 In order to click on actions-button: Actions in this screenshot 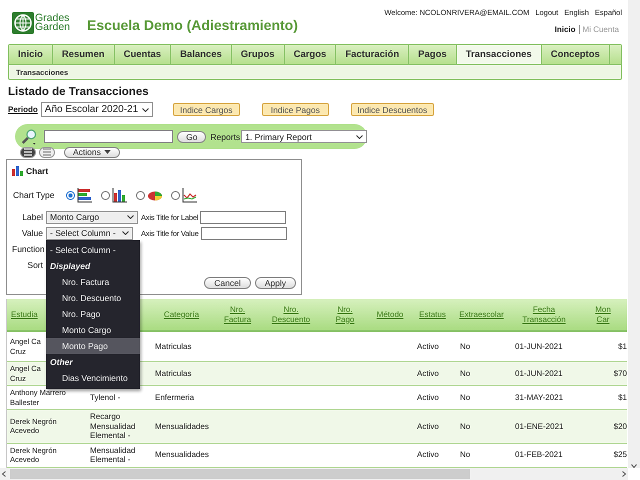, I will do `click(92, 152)`.